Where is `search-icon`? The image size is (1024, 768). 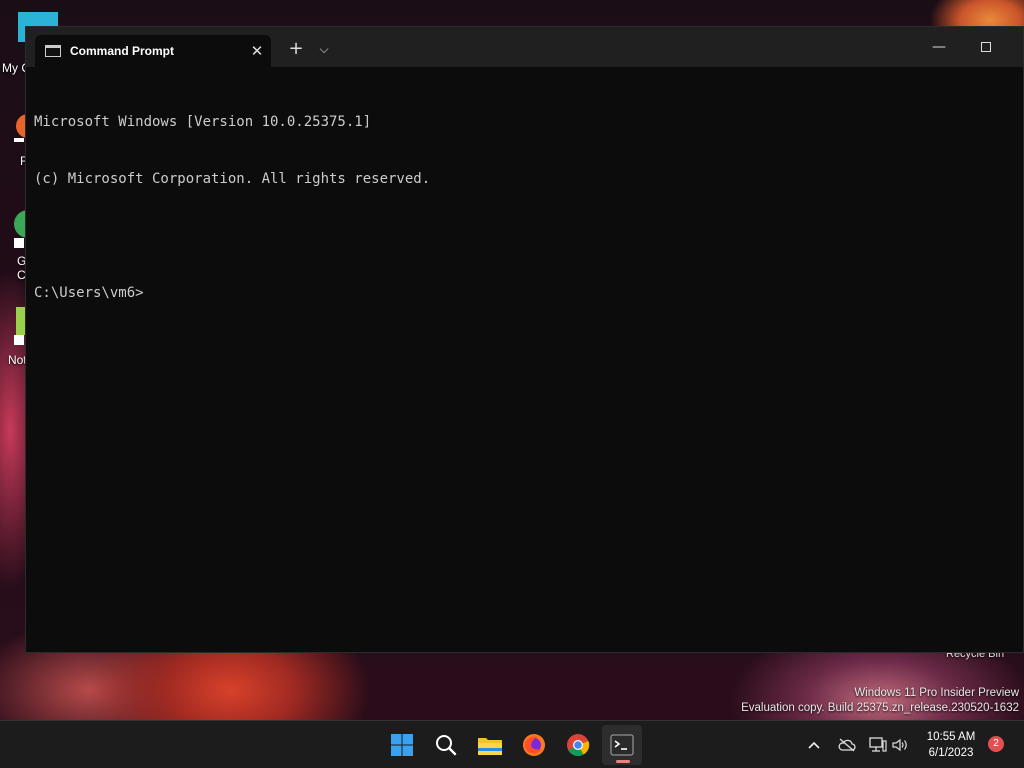
search-icon is located at coordinates (446, 745).